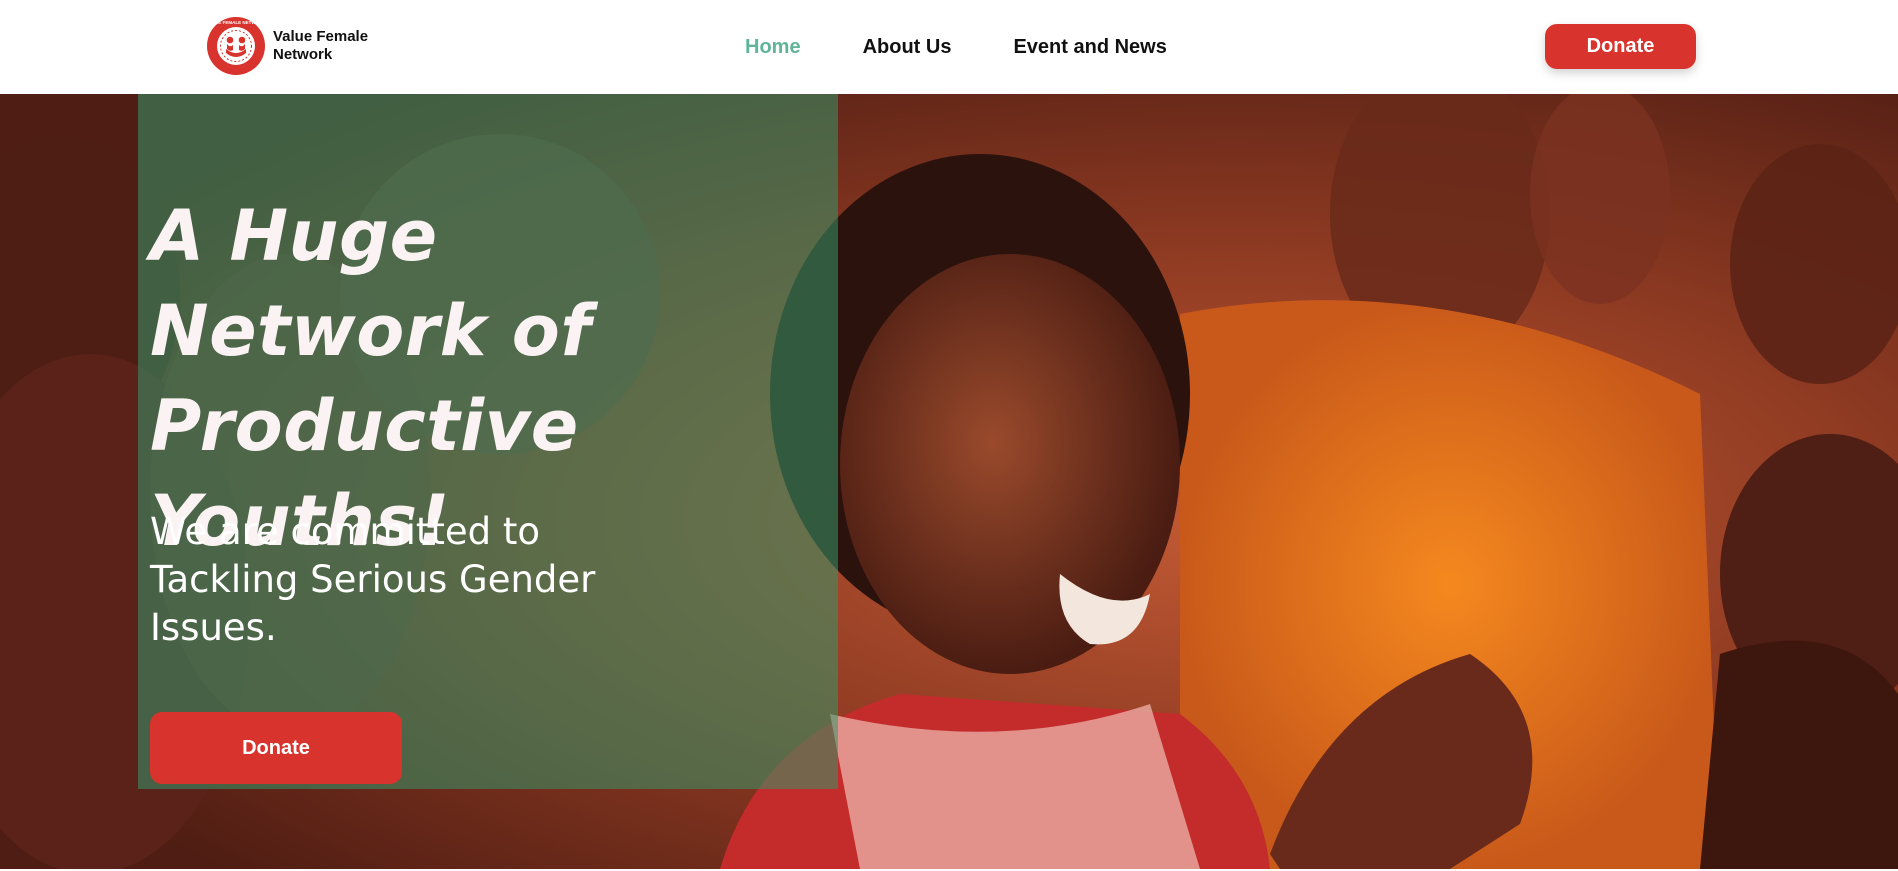 This screenshot has height=871, width=1898. What do you see at coordinates (276, 748) in the screenshot?
I see `hero-donate-button: Donate` at bounding box center [276, 748].